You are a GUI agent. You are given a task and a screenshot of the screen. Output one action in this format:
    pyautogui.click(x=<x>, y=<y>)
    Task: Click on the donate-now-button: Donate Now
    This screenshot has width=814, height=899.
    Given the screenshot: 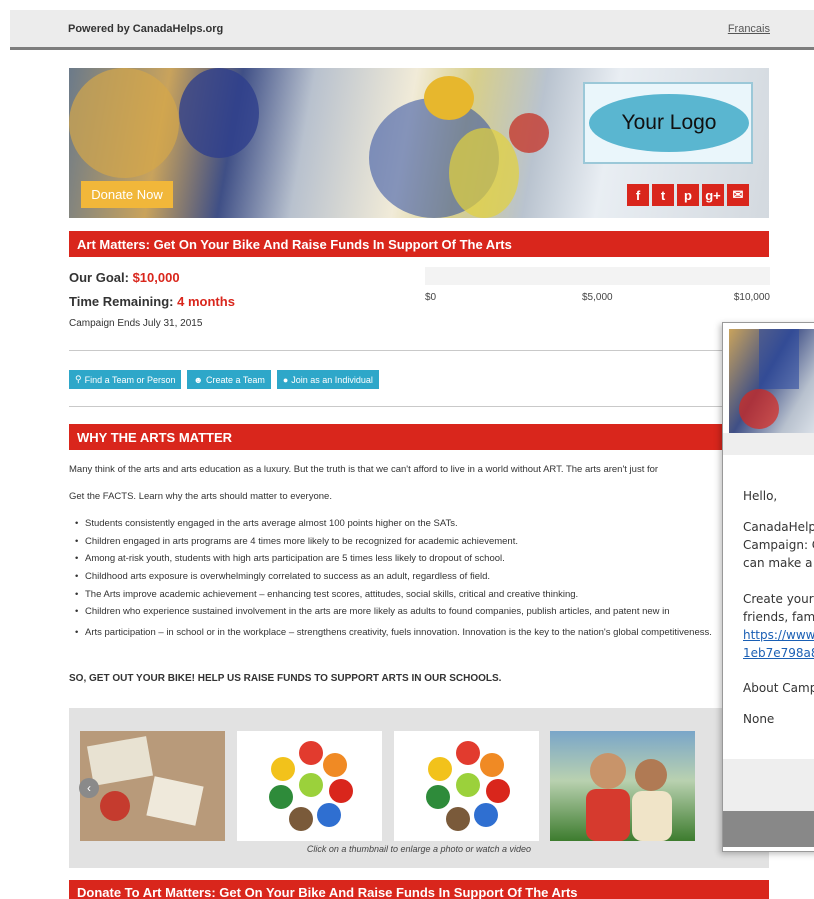 What is the action you would take?
    pyautogui.click(x=127, y=194)
    